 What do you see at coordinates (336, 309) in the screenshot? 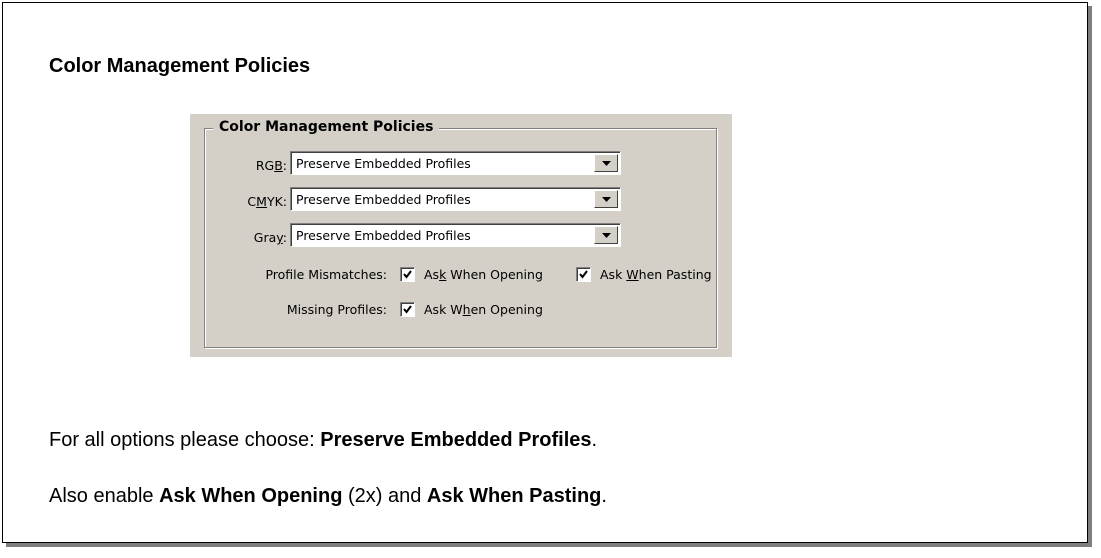
I see `missing-profiles-label: Missing Profiles:` at bounding box center [336, 309].